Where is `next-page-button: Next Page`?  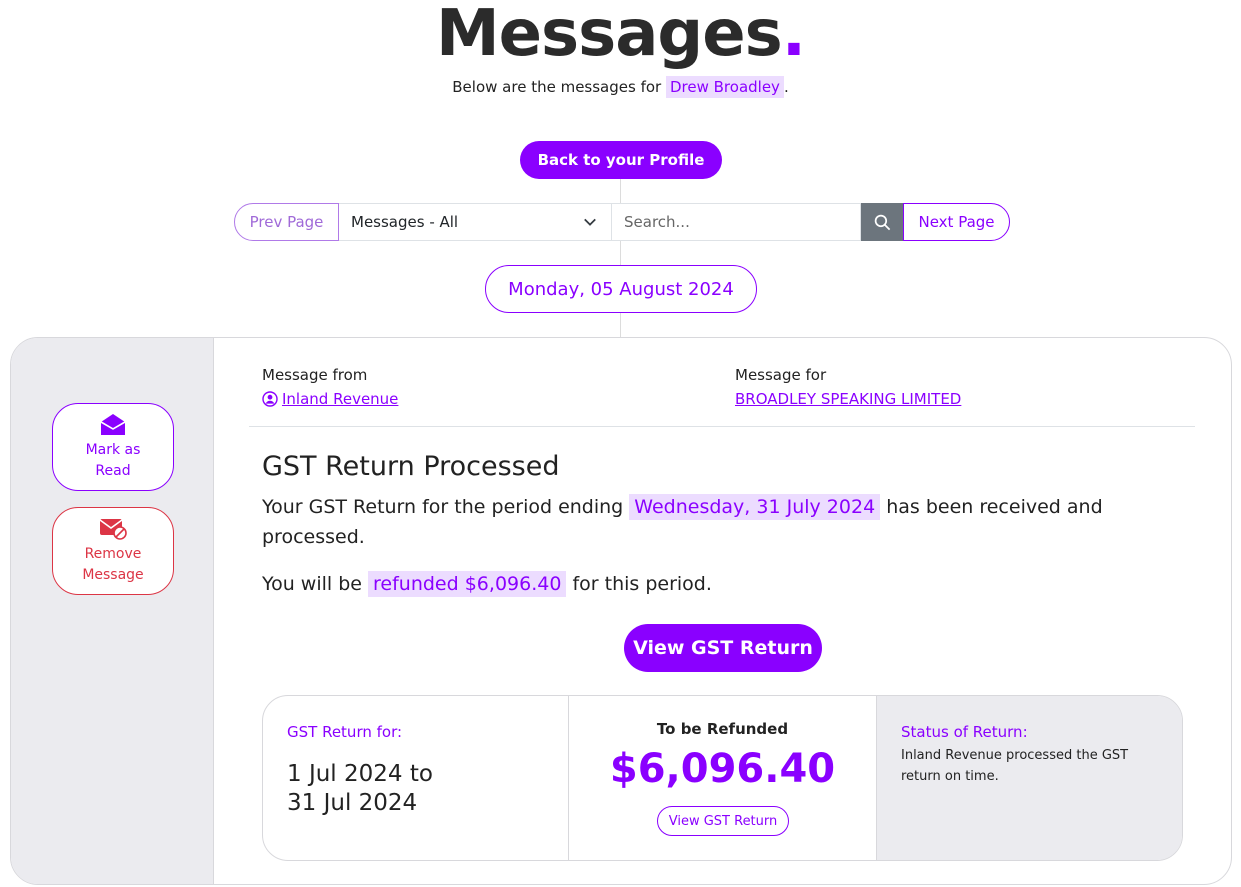 next-page-button: Next Page is located at coordinates (956, 222).